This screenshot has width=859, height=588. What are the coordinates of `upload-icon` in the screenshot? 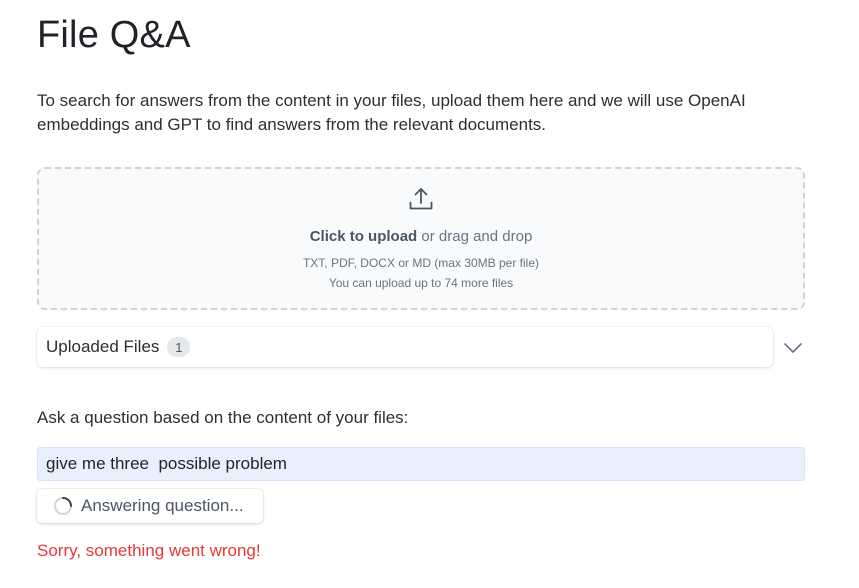 It's located at (421, 199).